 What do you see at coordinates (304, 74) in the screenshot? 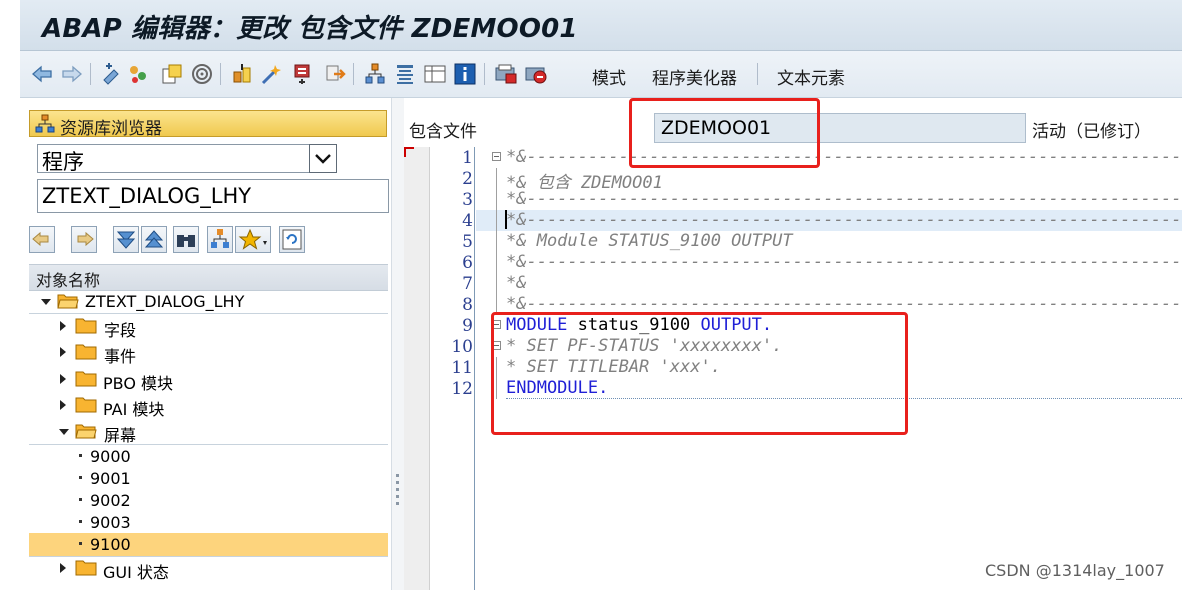
I see `where-used-icon` at bounding box center [304, 74].